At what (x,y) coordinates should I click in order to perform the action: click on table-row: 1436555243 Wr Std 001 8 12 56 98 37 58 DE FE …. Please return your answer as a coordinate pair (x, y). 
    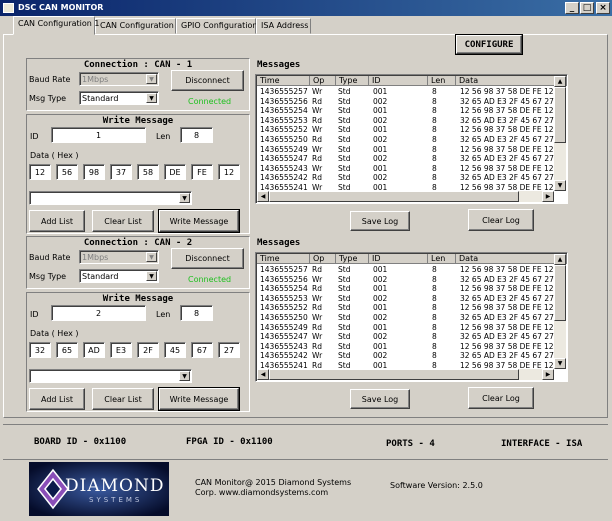
    Looking at the image, I should click on (406, 168).